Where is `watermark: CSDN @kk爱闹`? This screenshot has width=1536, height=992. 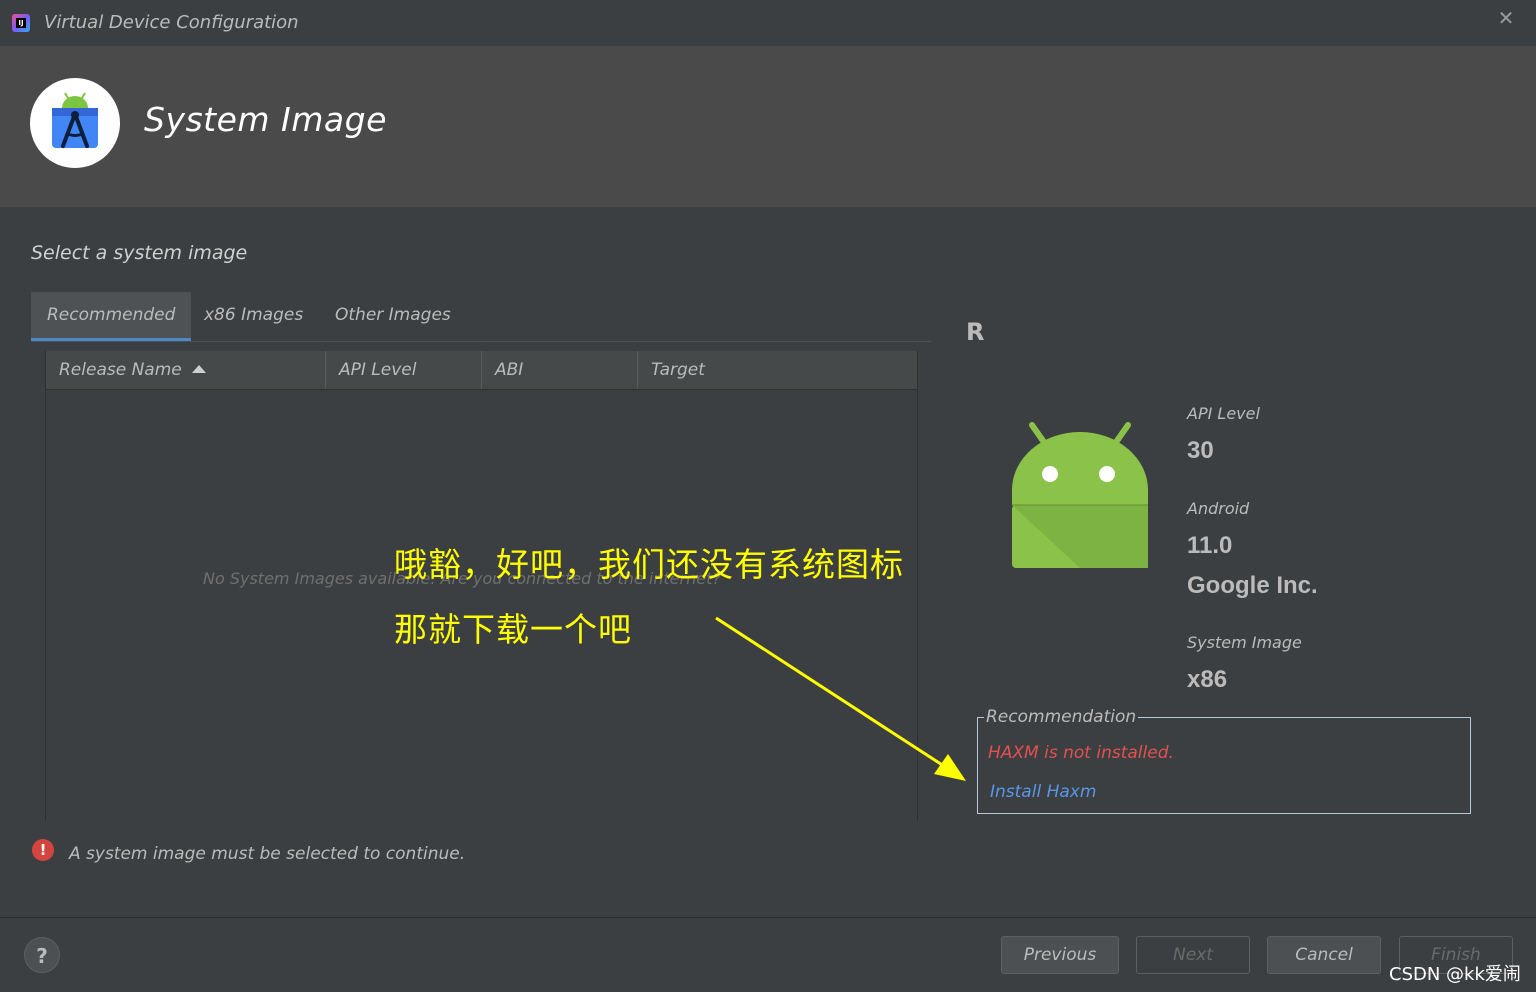 watermark: CSDN @kk爱闹 is located at coordinates (1455, 974).